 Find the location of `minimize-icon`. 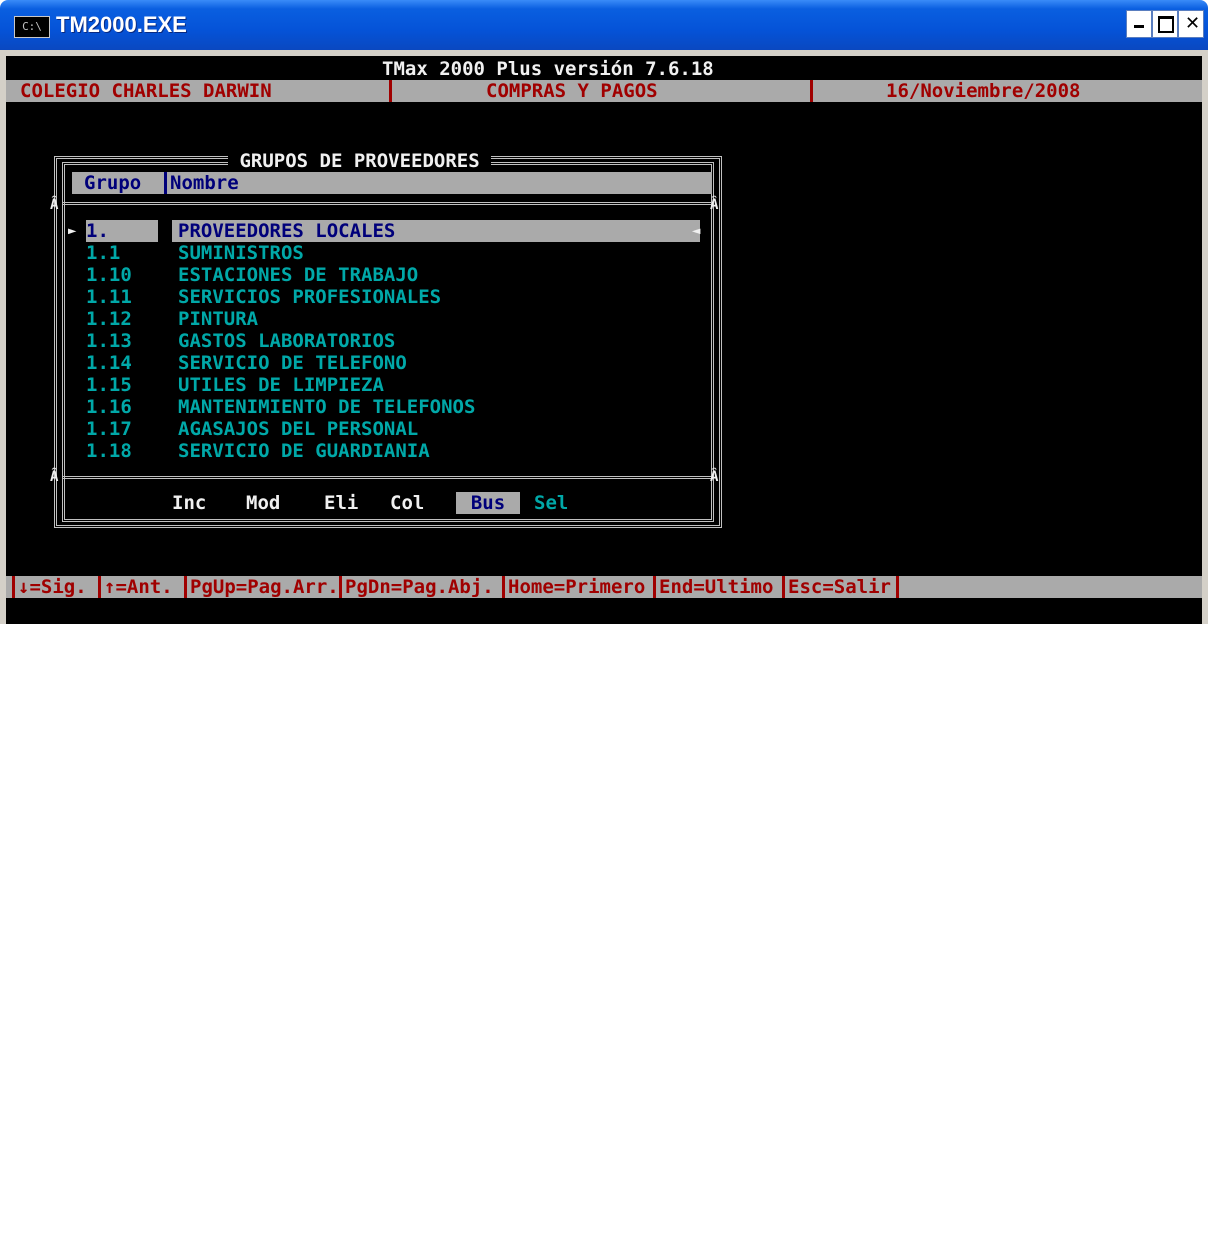

minimize-icon is located at coordinates (1139, 26).